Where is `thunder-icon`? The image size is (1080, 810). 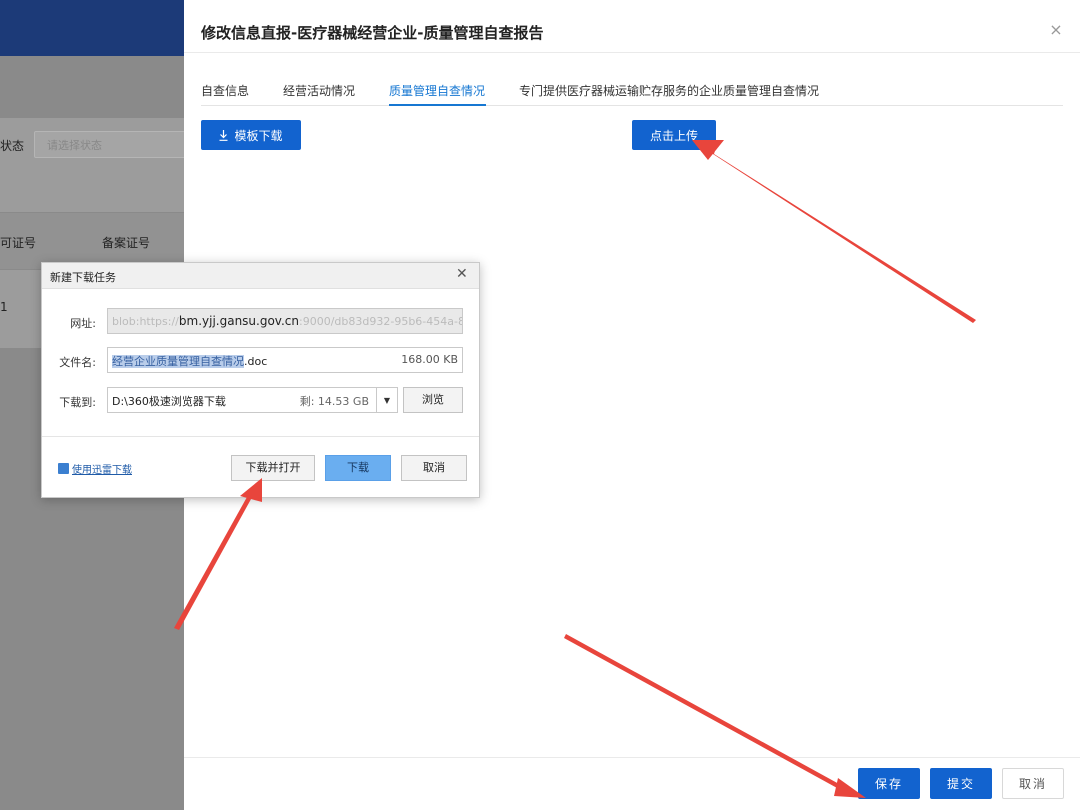 thunder-icon is located at coordinates (63, 468).